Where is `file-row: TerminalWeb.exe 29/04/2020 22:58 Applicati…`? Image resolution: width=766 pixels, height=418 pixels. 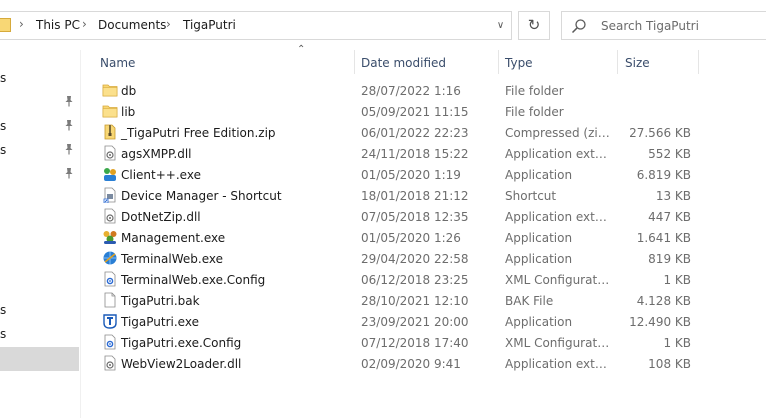 file-row: TerminalWeb.exe 29/04/2020 22:58 Applicati… is located at coordinates (423, 258).